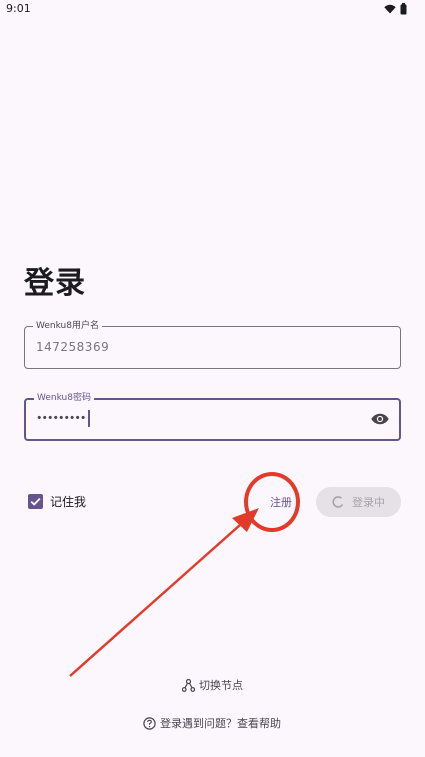 This screenshot has height=757, width=425. I want to click on remember-me-checkbox, so click(35, 501).